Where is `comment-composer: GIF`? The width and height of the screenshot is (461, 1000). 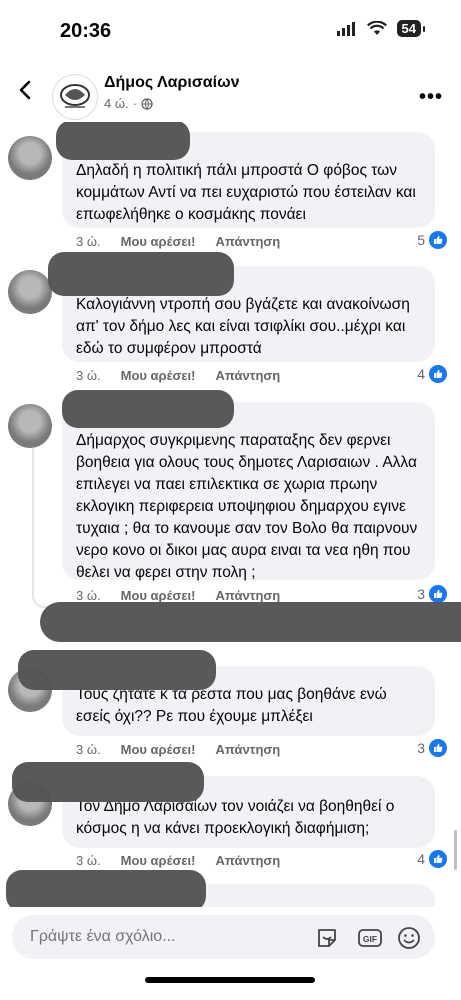 comment-composer: GIF is located at coordinates (230, 953).